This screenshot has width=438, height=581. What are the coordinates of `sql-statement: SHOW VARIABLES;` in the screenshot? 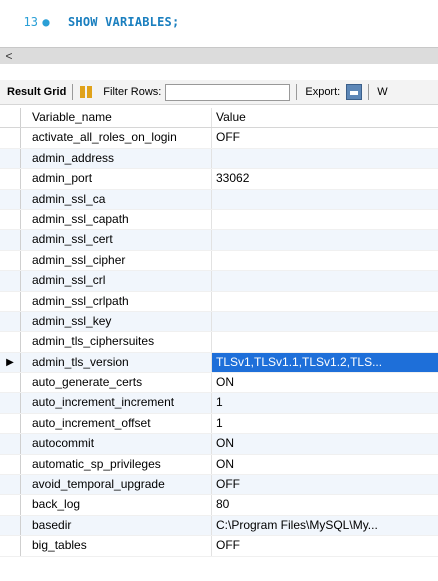 It's located at (123, 22).